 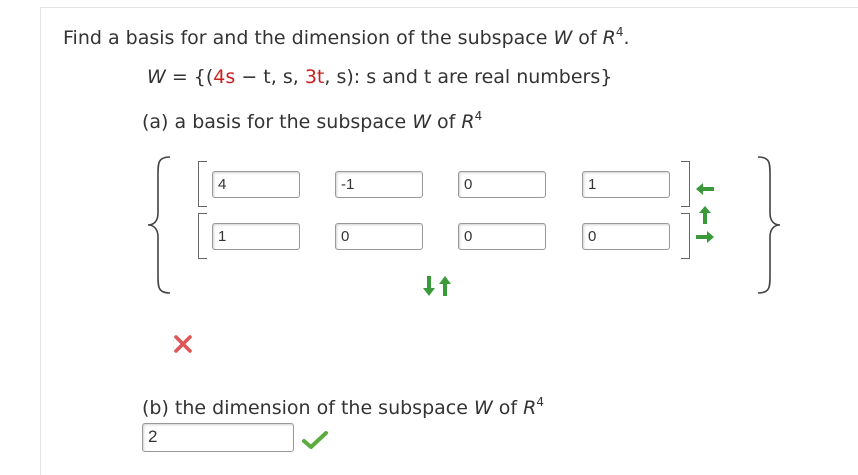 What do you see at coordinates (478, 116) in the screenshot?
I see `part-a-exp: 4` at bounding box center [478, 116].